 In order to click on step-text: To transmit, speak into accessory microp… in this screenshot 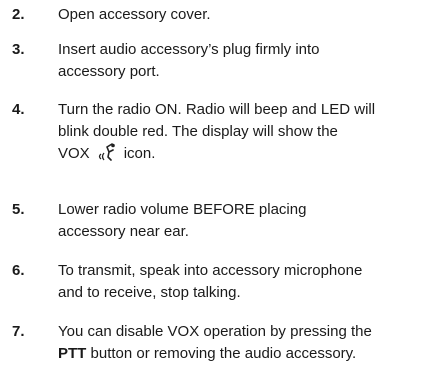, I will do `click(253, 282)`.